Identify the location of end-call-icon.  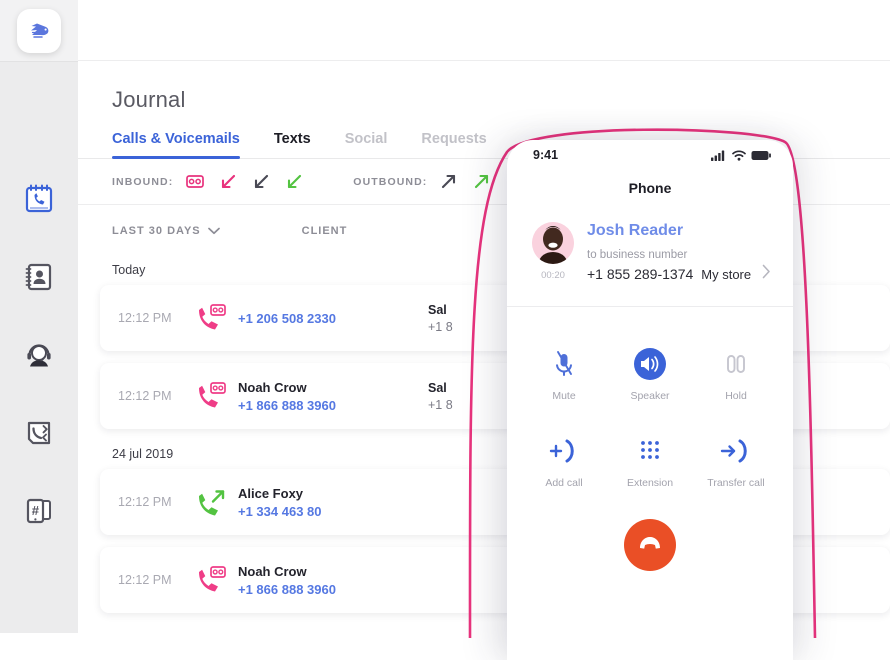
(650, 543).